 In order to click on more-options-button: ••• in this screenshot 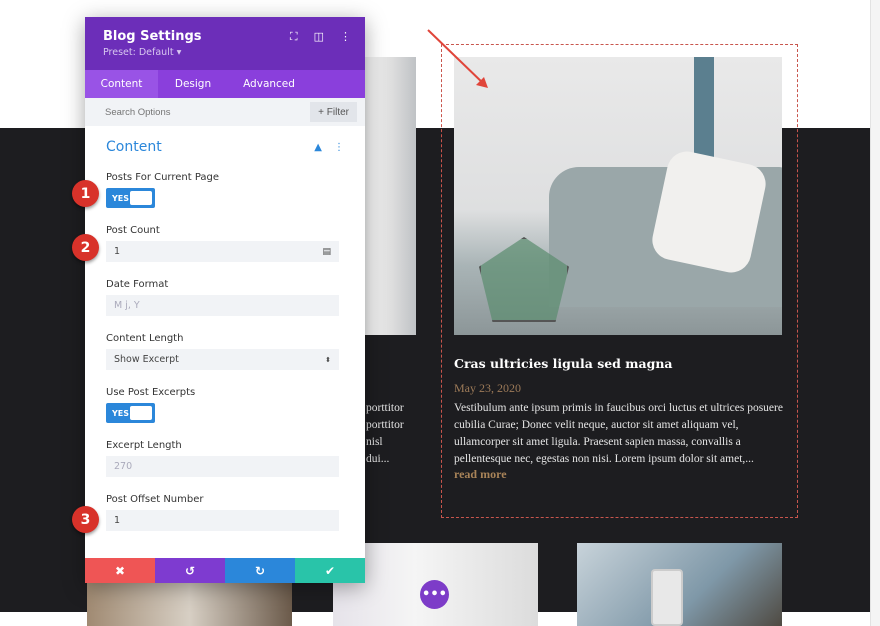, I will do `click(434, 594)`.